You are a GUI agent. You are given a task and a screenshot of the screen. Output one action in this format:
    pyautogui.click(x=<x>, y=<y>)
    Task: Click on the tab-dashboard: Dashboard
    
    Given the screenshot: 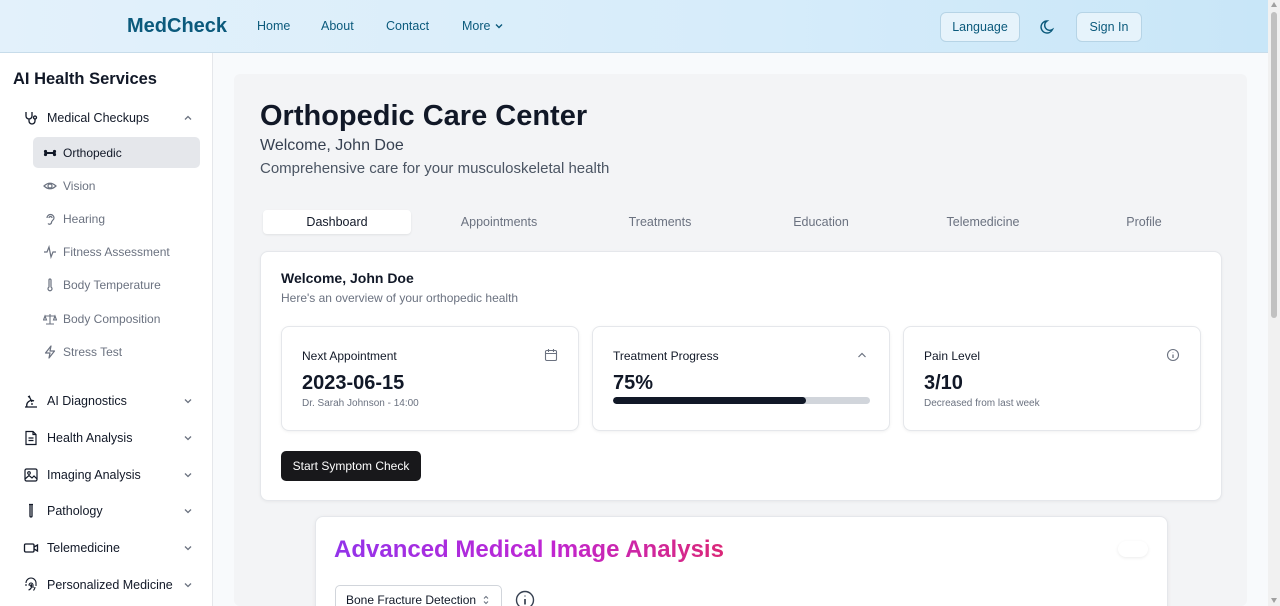 What is the action you would take?
    pyautogui.click(x=337, y=222)
    